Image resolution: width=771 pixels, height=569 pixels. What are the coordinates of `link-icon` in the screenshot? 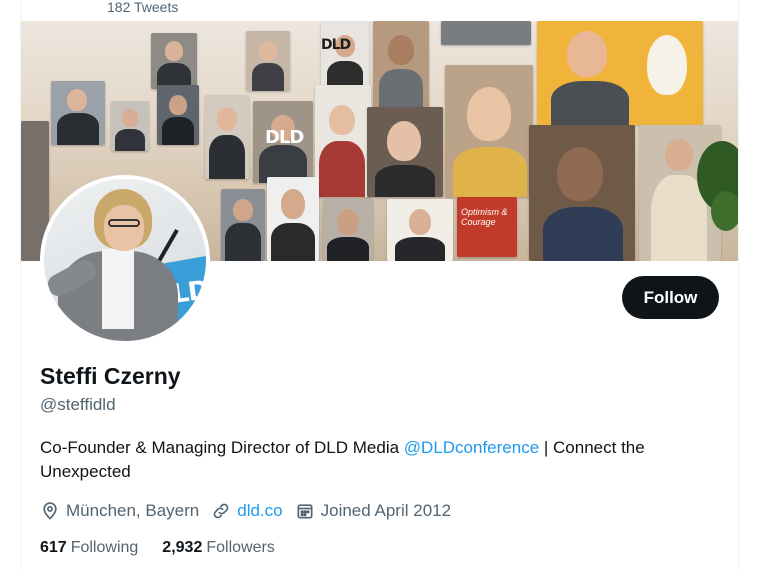 It's located at (221, 511).